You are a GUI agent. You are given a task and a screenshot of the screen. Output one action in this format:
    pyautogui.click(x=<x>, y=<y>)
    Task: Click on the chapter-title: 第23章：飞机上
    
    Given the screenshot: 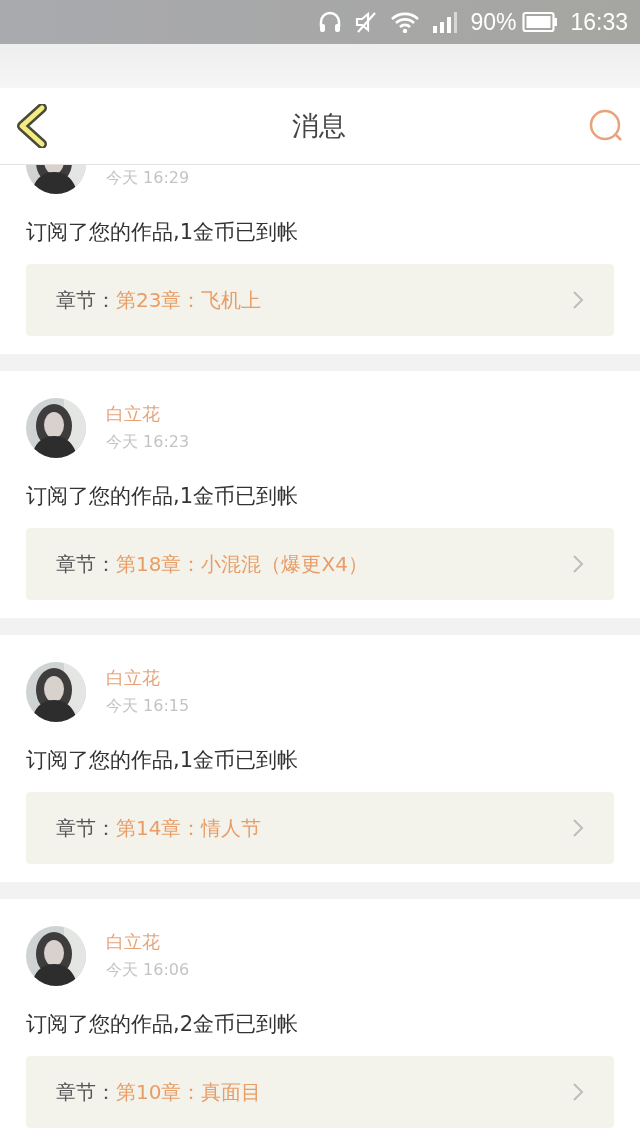 What is the action you would take?
    pyautogui.click(x=189, y=300)
    